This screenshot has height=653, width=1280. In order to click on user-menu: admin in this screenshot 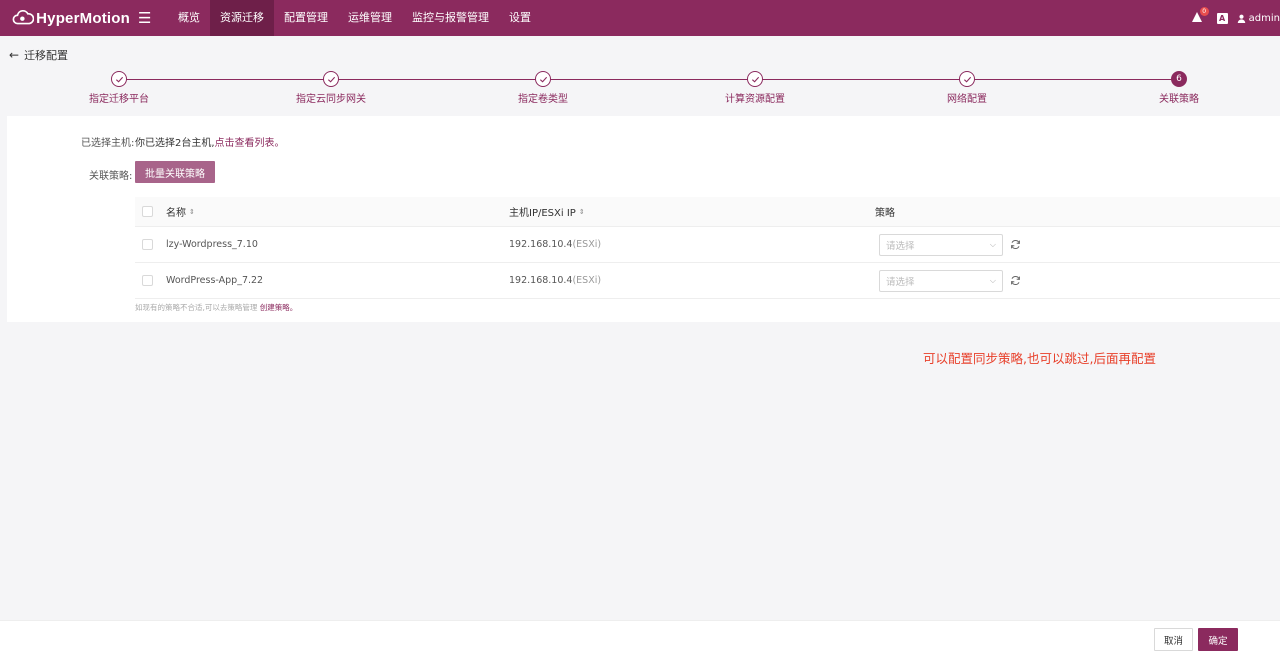, I will do `click(1258, 18)`.